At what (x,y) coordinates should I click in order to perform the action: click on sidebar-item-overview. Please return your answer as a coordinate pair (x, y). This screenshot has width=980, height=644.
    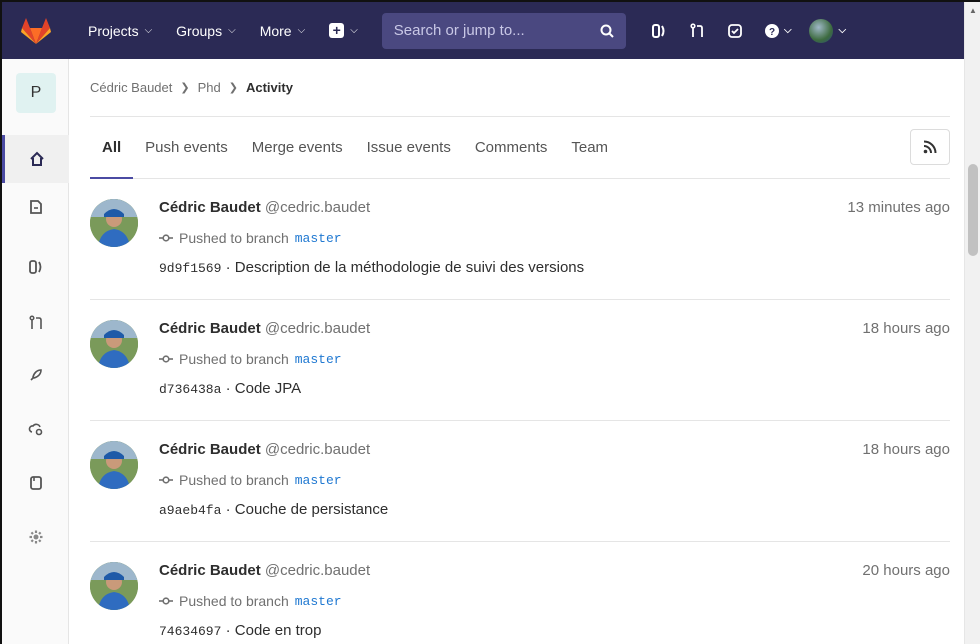
    Looking at the image, I should click on (35, 159).